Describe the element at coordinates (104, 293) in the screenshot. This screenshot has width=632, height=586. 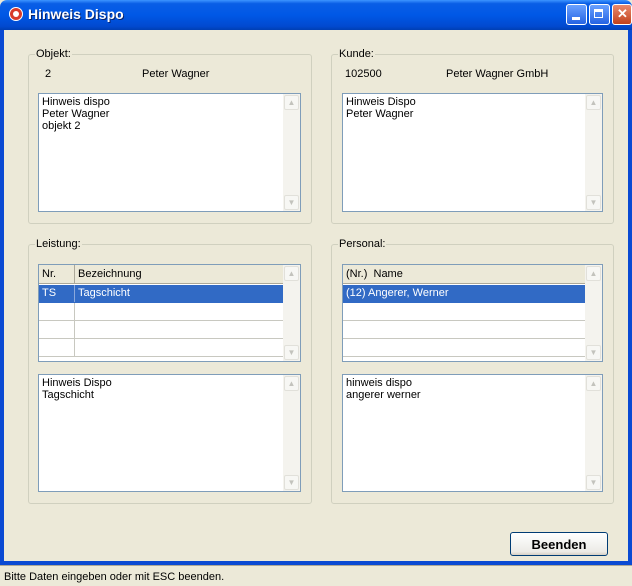
I see `cell-bezeichnung: Tagschicht` at that location.